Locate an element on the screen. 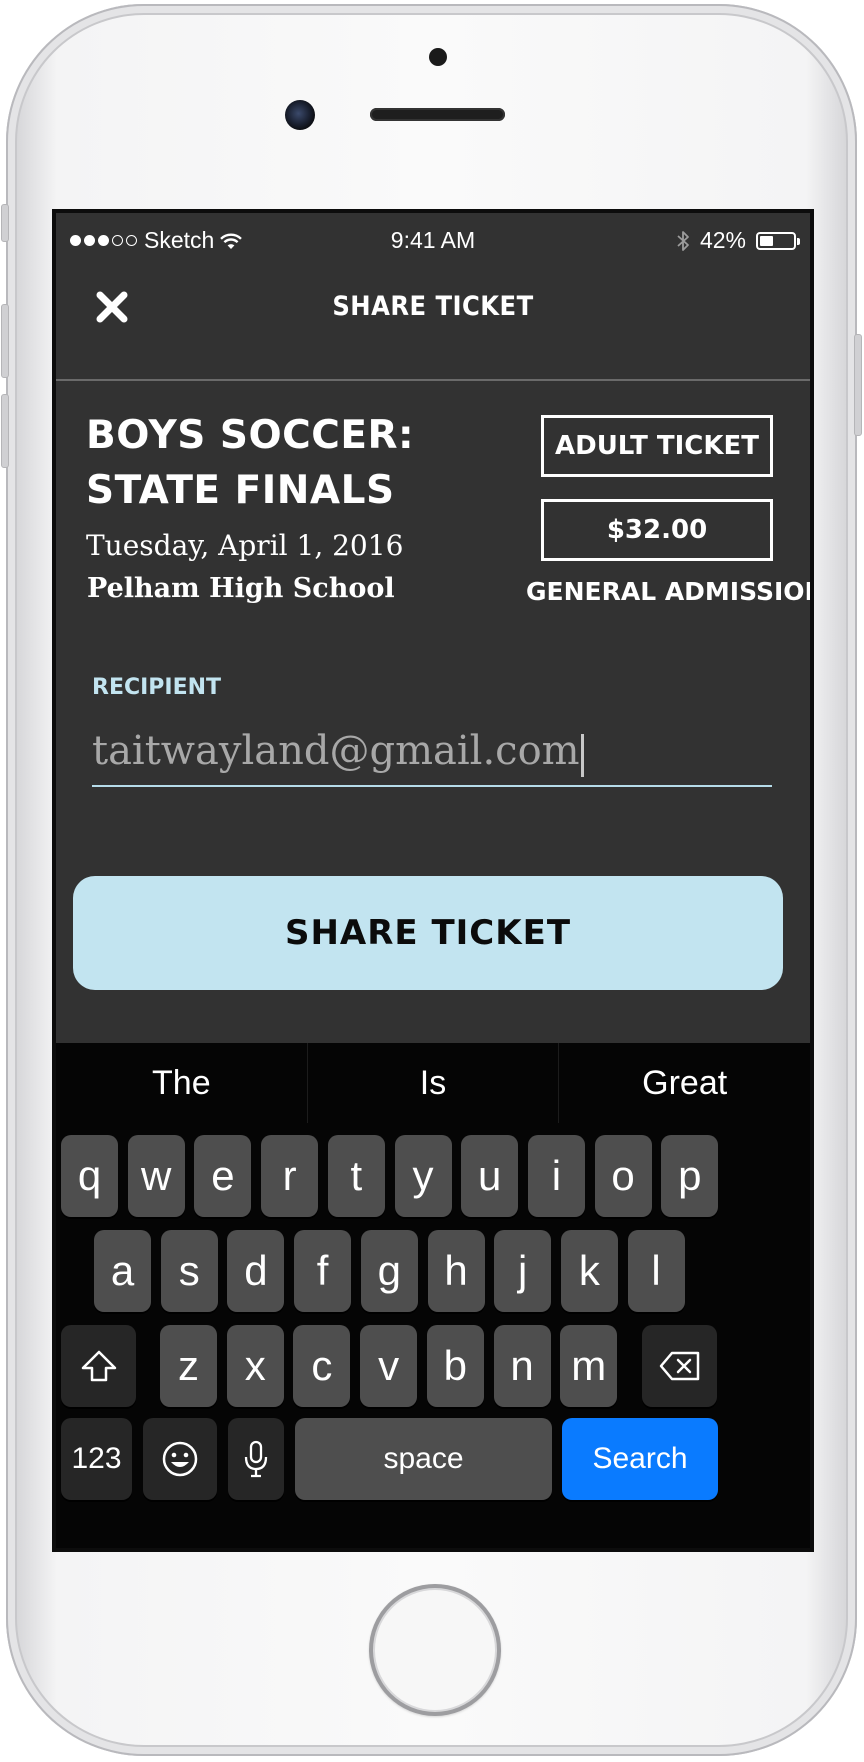  suggestion-1: The is located at coordinates (181, 1083).